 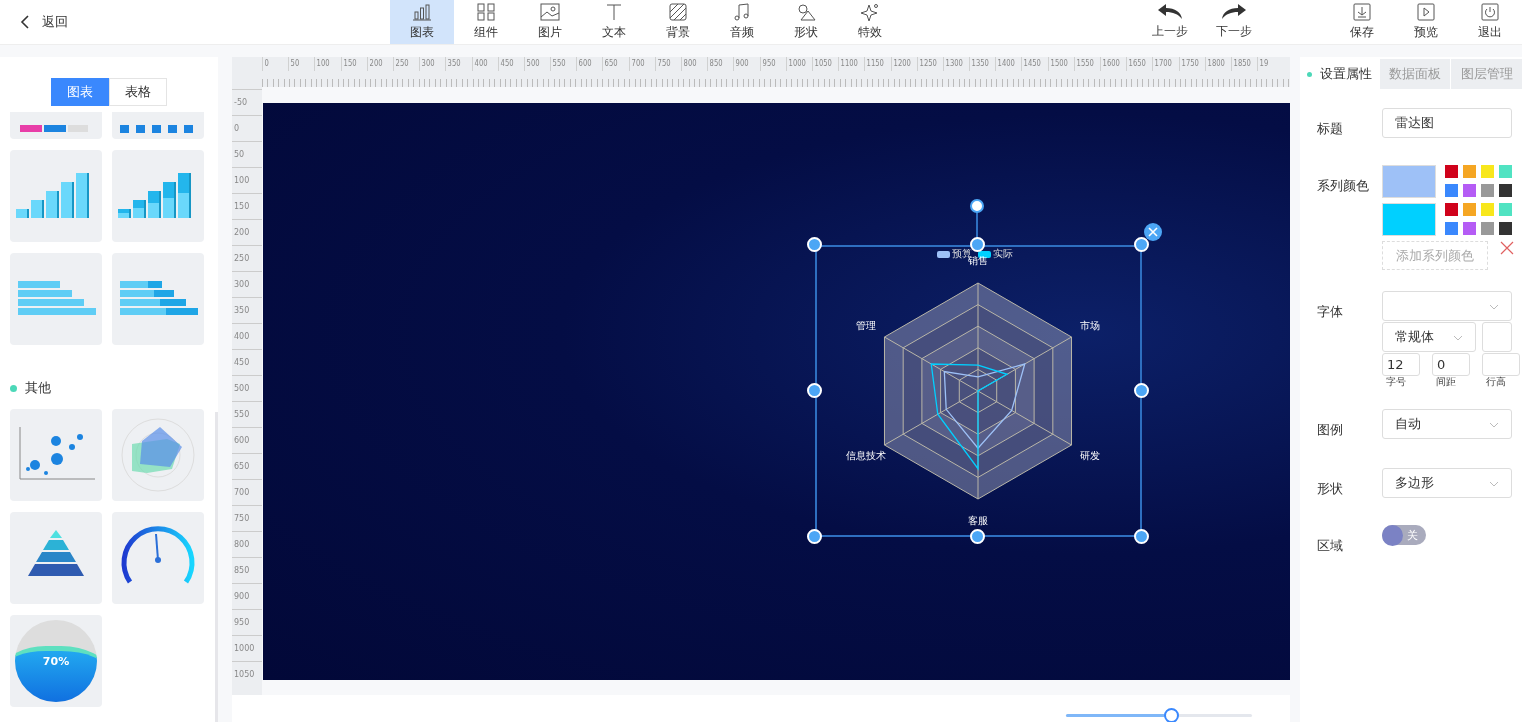 I want to click on back-button: 返回, so click(x=195, y=22).